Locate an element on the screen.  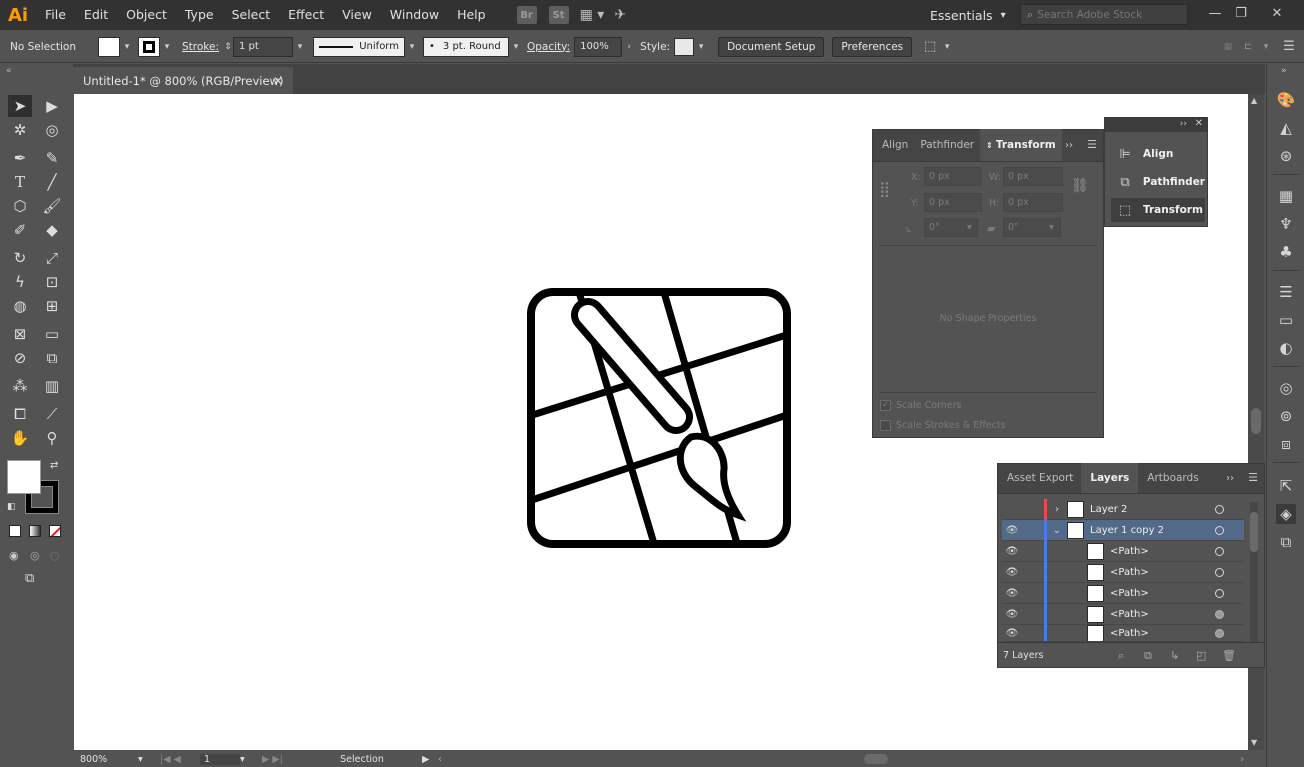
tab-artboards: Artboards is located at coordinates (1172, 478).